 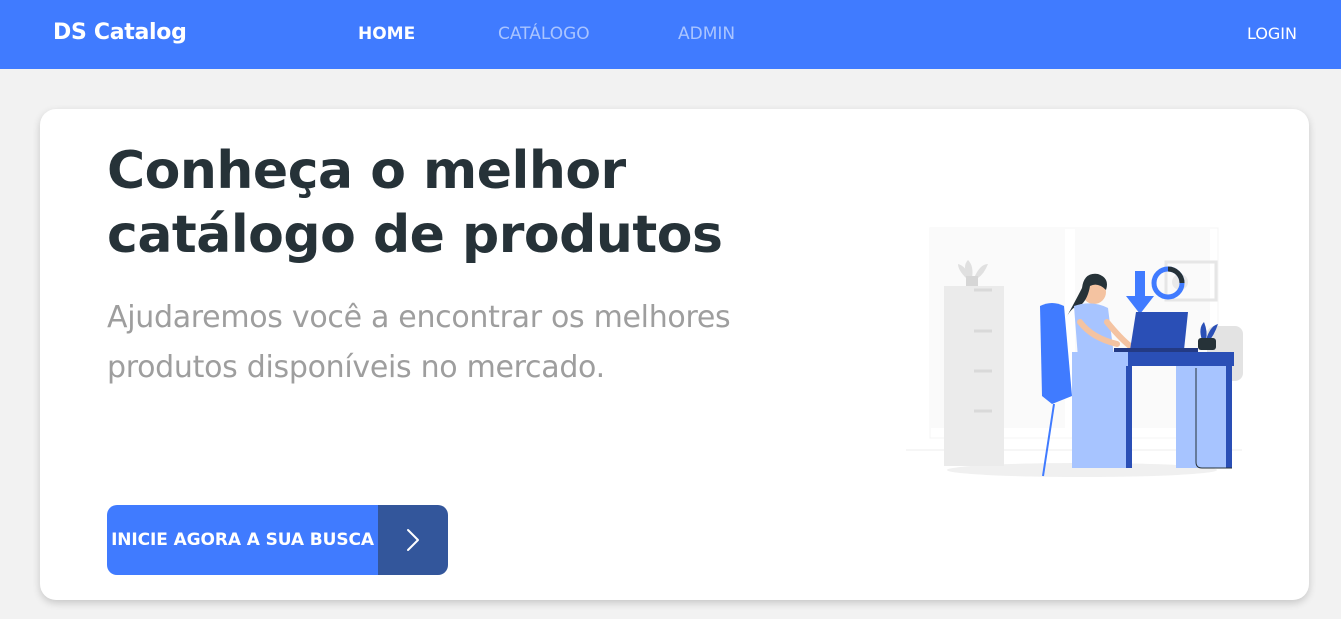 I want to click on hero-title: Conheça o melhor catálogo de produtos, so click(x=457, y=203).